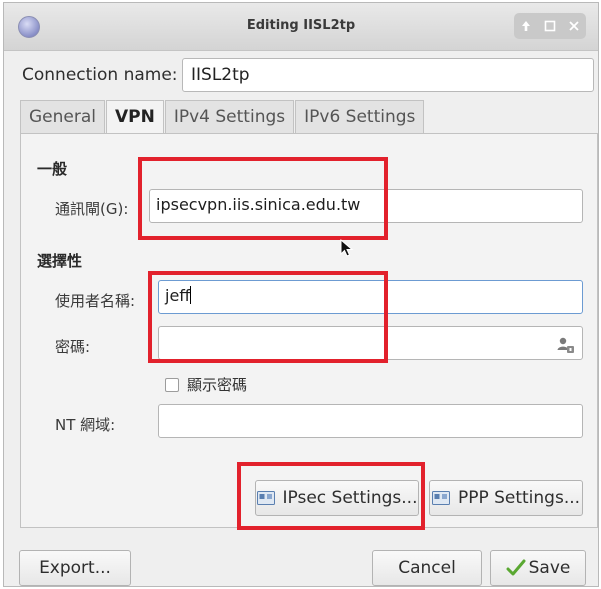 This screenshot has height=589, width=601. I want to click on up-arrow-icon, so click(526, 26).